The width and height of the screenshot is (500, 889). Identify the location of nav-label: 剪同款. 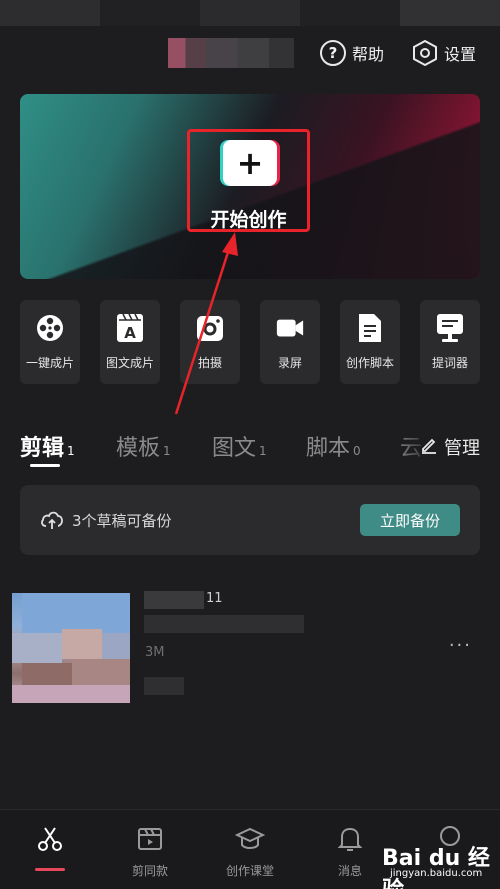
(149, 871).